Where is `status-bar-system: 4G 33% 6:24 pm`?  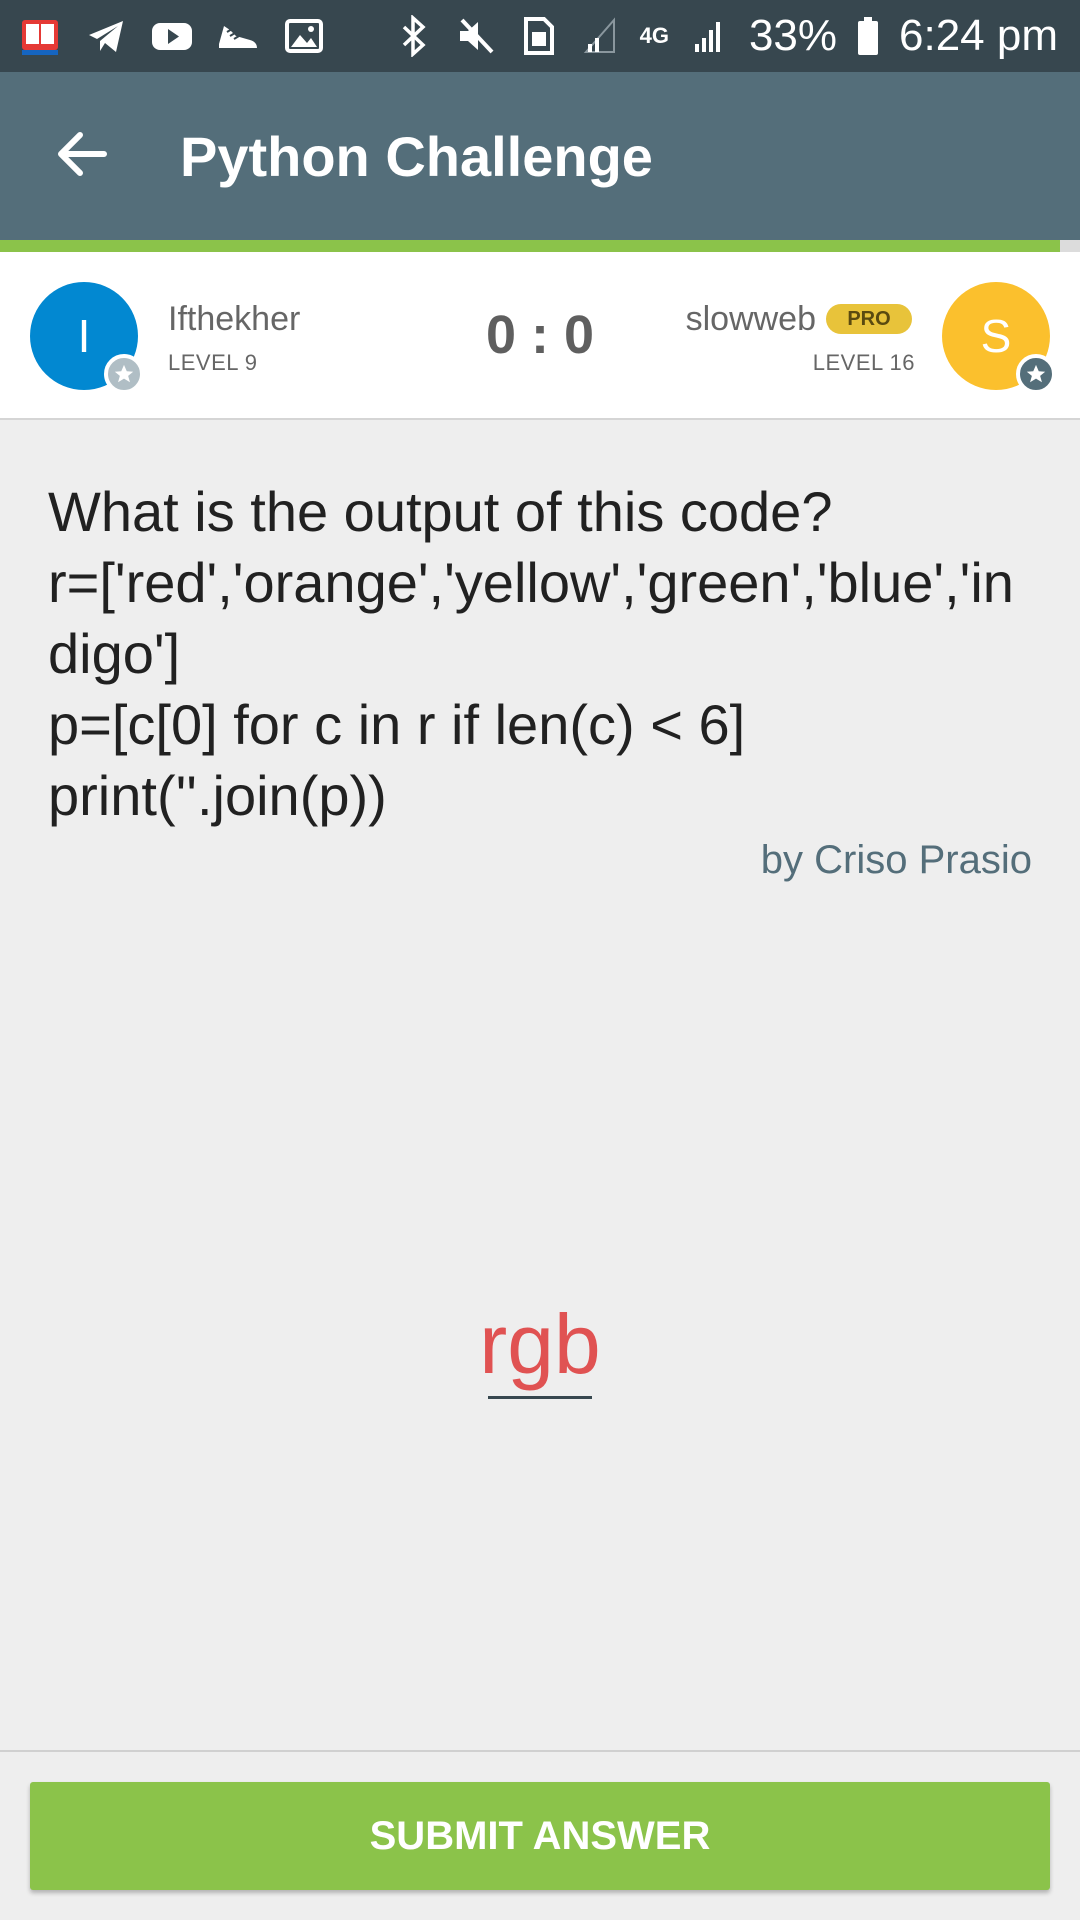 status-bar-system: 4G 33% 6:24 pm is located at coordinates (725, 36).